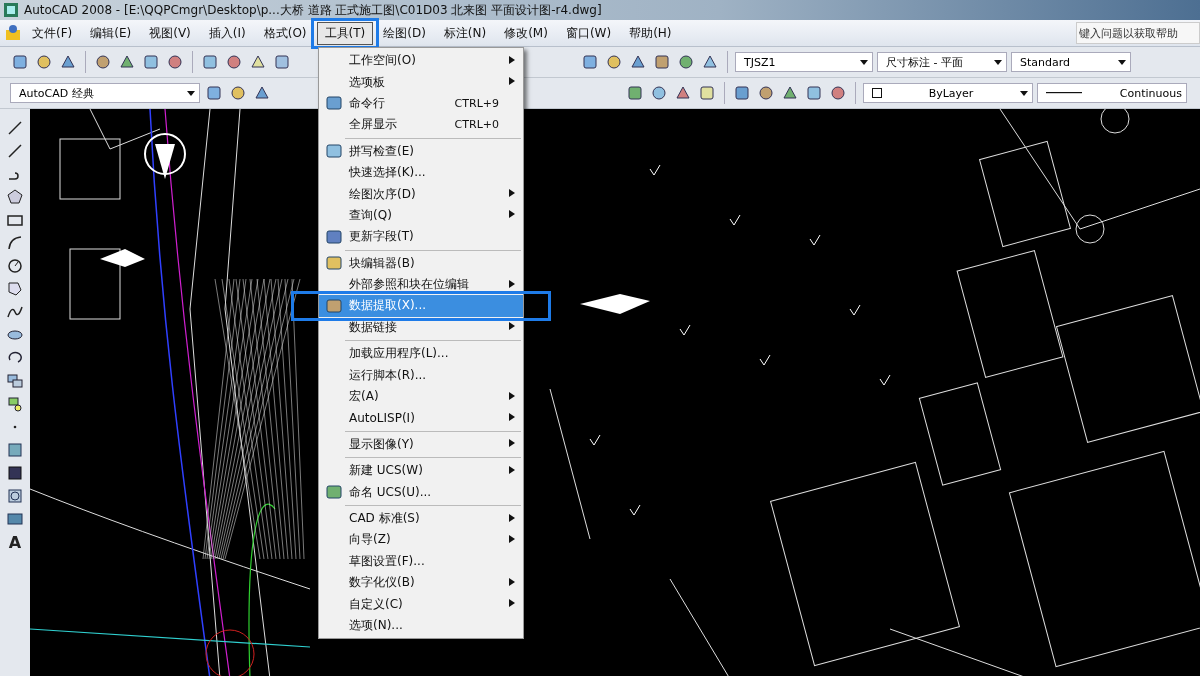 This screenshot has width=1200, height=676. I want to click on hatch-icon, so click(15, 473).